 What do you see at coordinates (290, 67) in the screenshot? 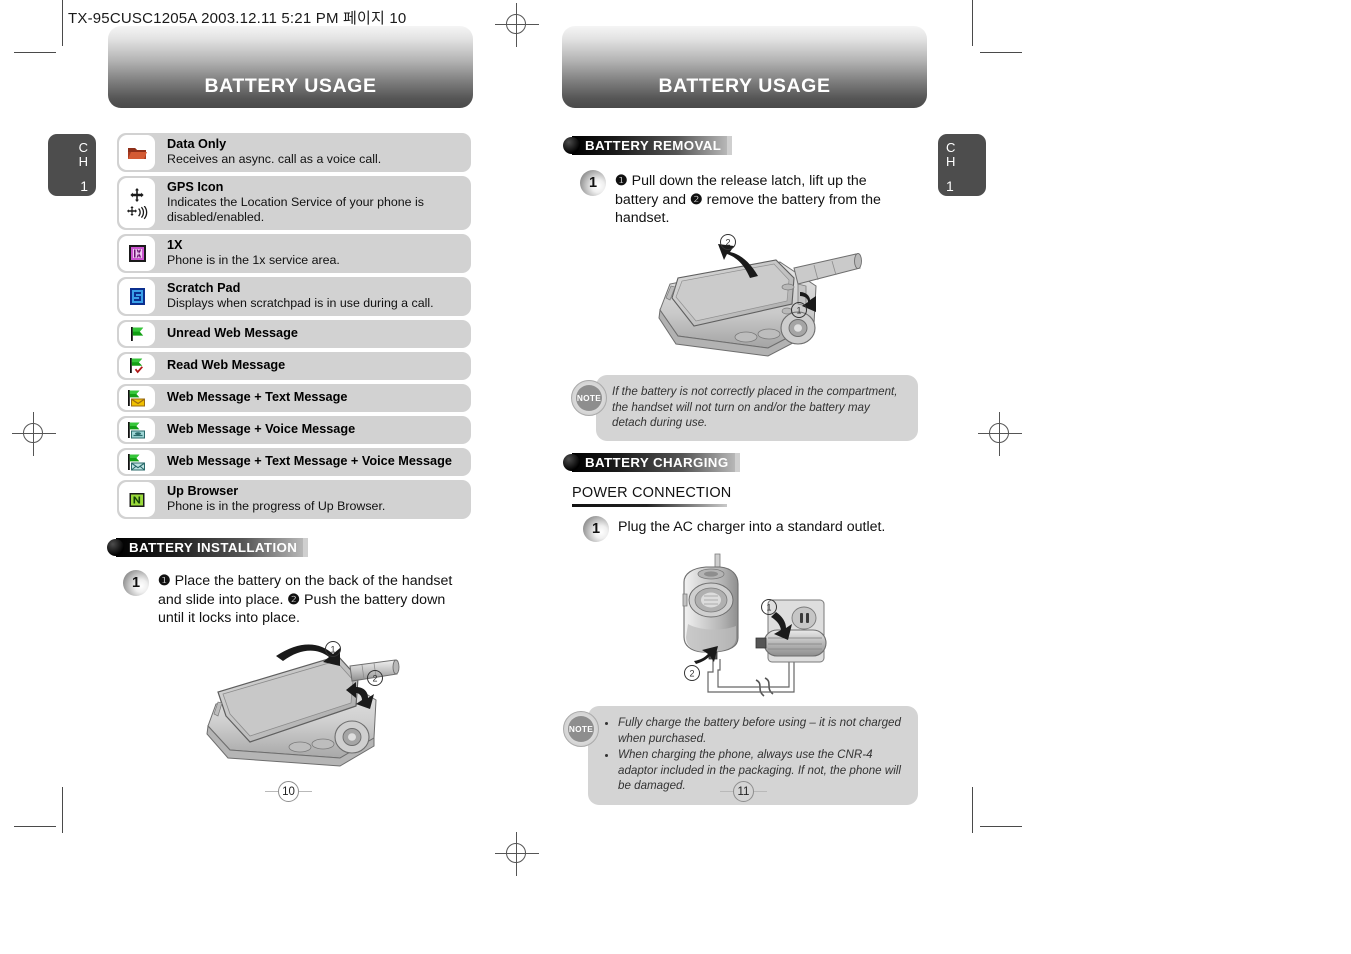
I see `left-page-header: BATTERY USAGE` at bounding box center [290, 67].